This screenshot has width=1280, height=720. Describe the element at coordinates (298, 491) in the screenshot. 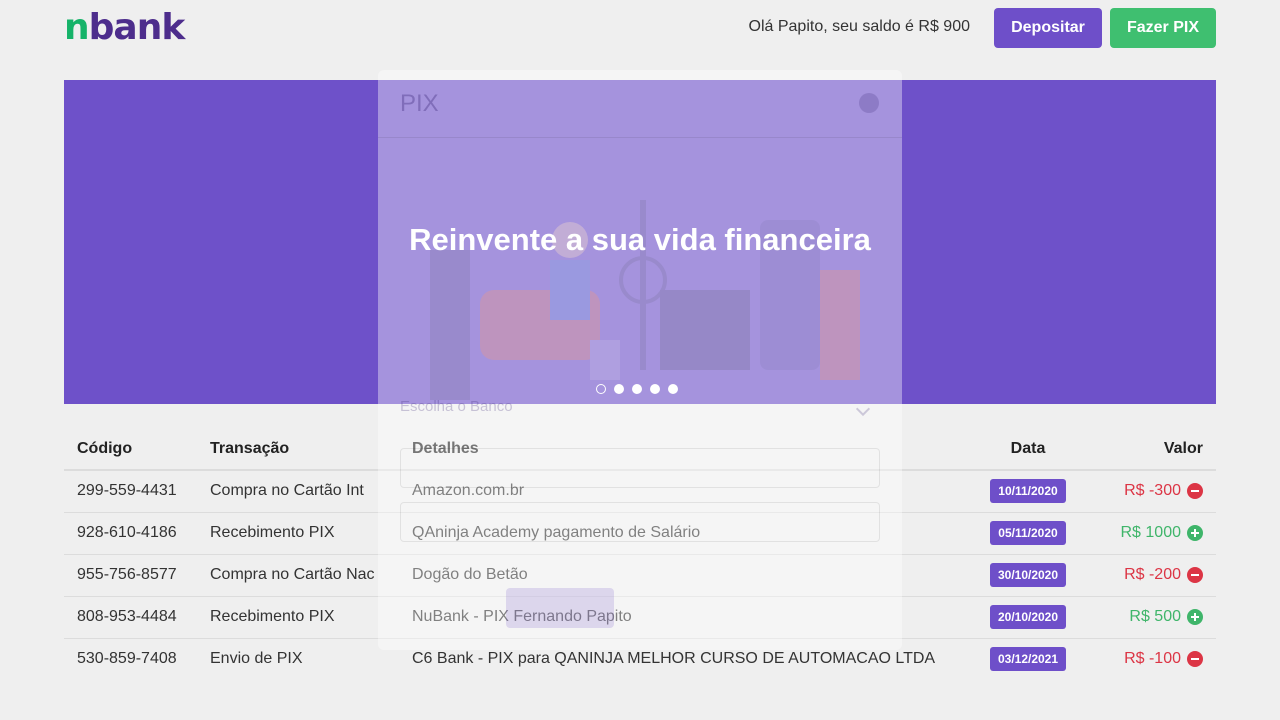

I see `cell-transaction: Compra no Cartão Int` at that location.